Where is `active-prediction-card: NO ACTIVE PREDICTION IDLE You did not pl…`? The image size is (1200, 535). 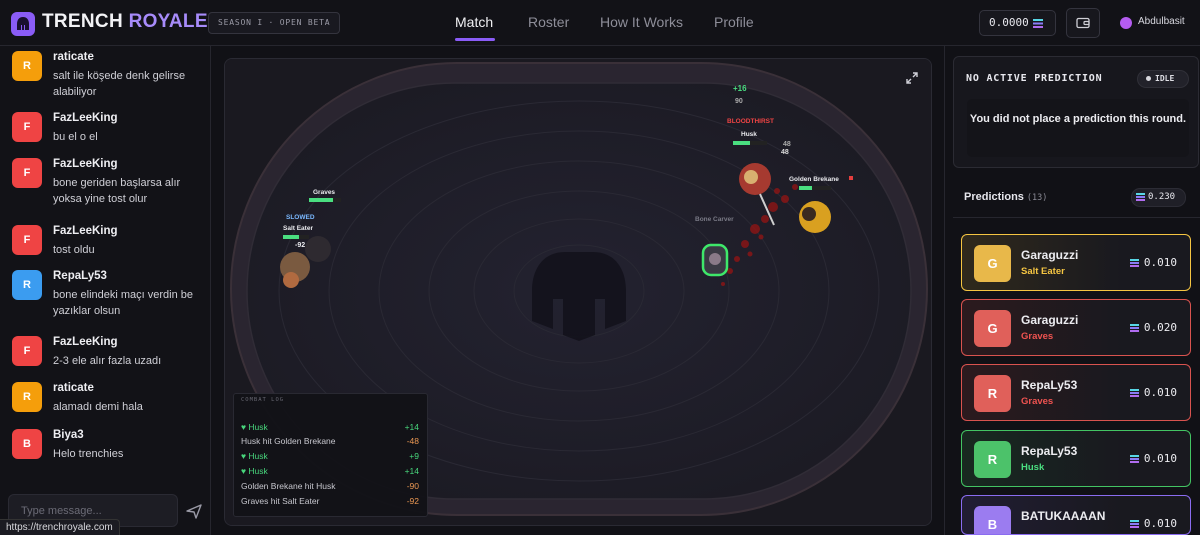 active-prediction-card: NO ACTIVE PREDICTION IDLE You did not pl… is located at coordinates (1076, 112).